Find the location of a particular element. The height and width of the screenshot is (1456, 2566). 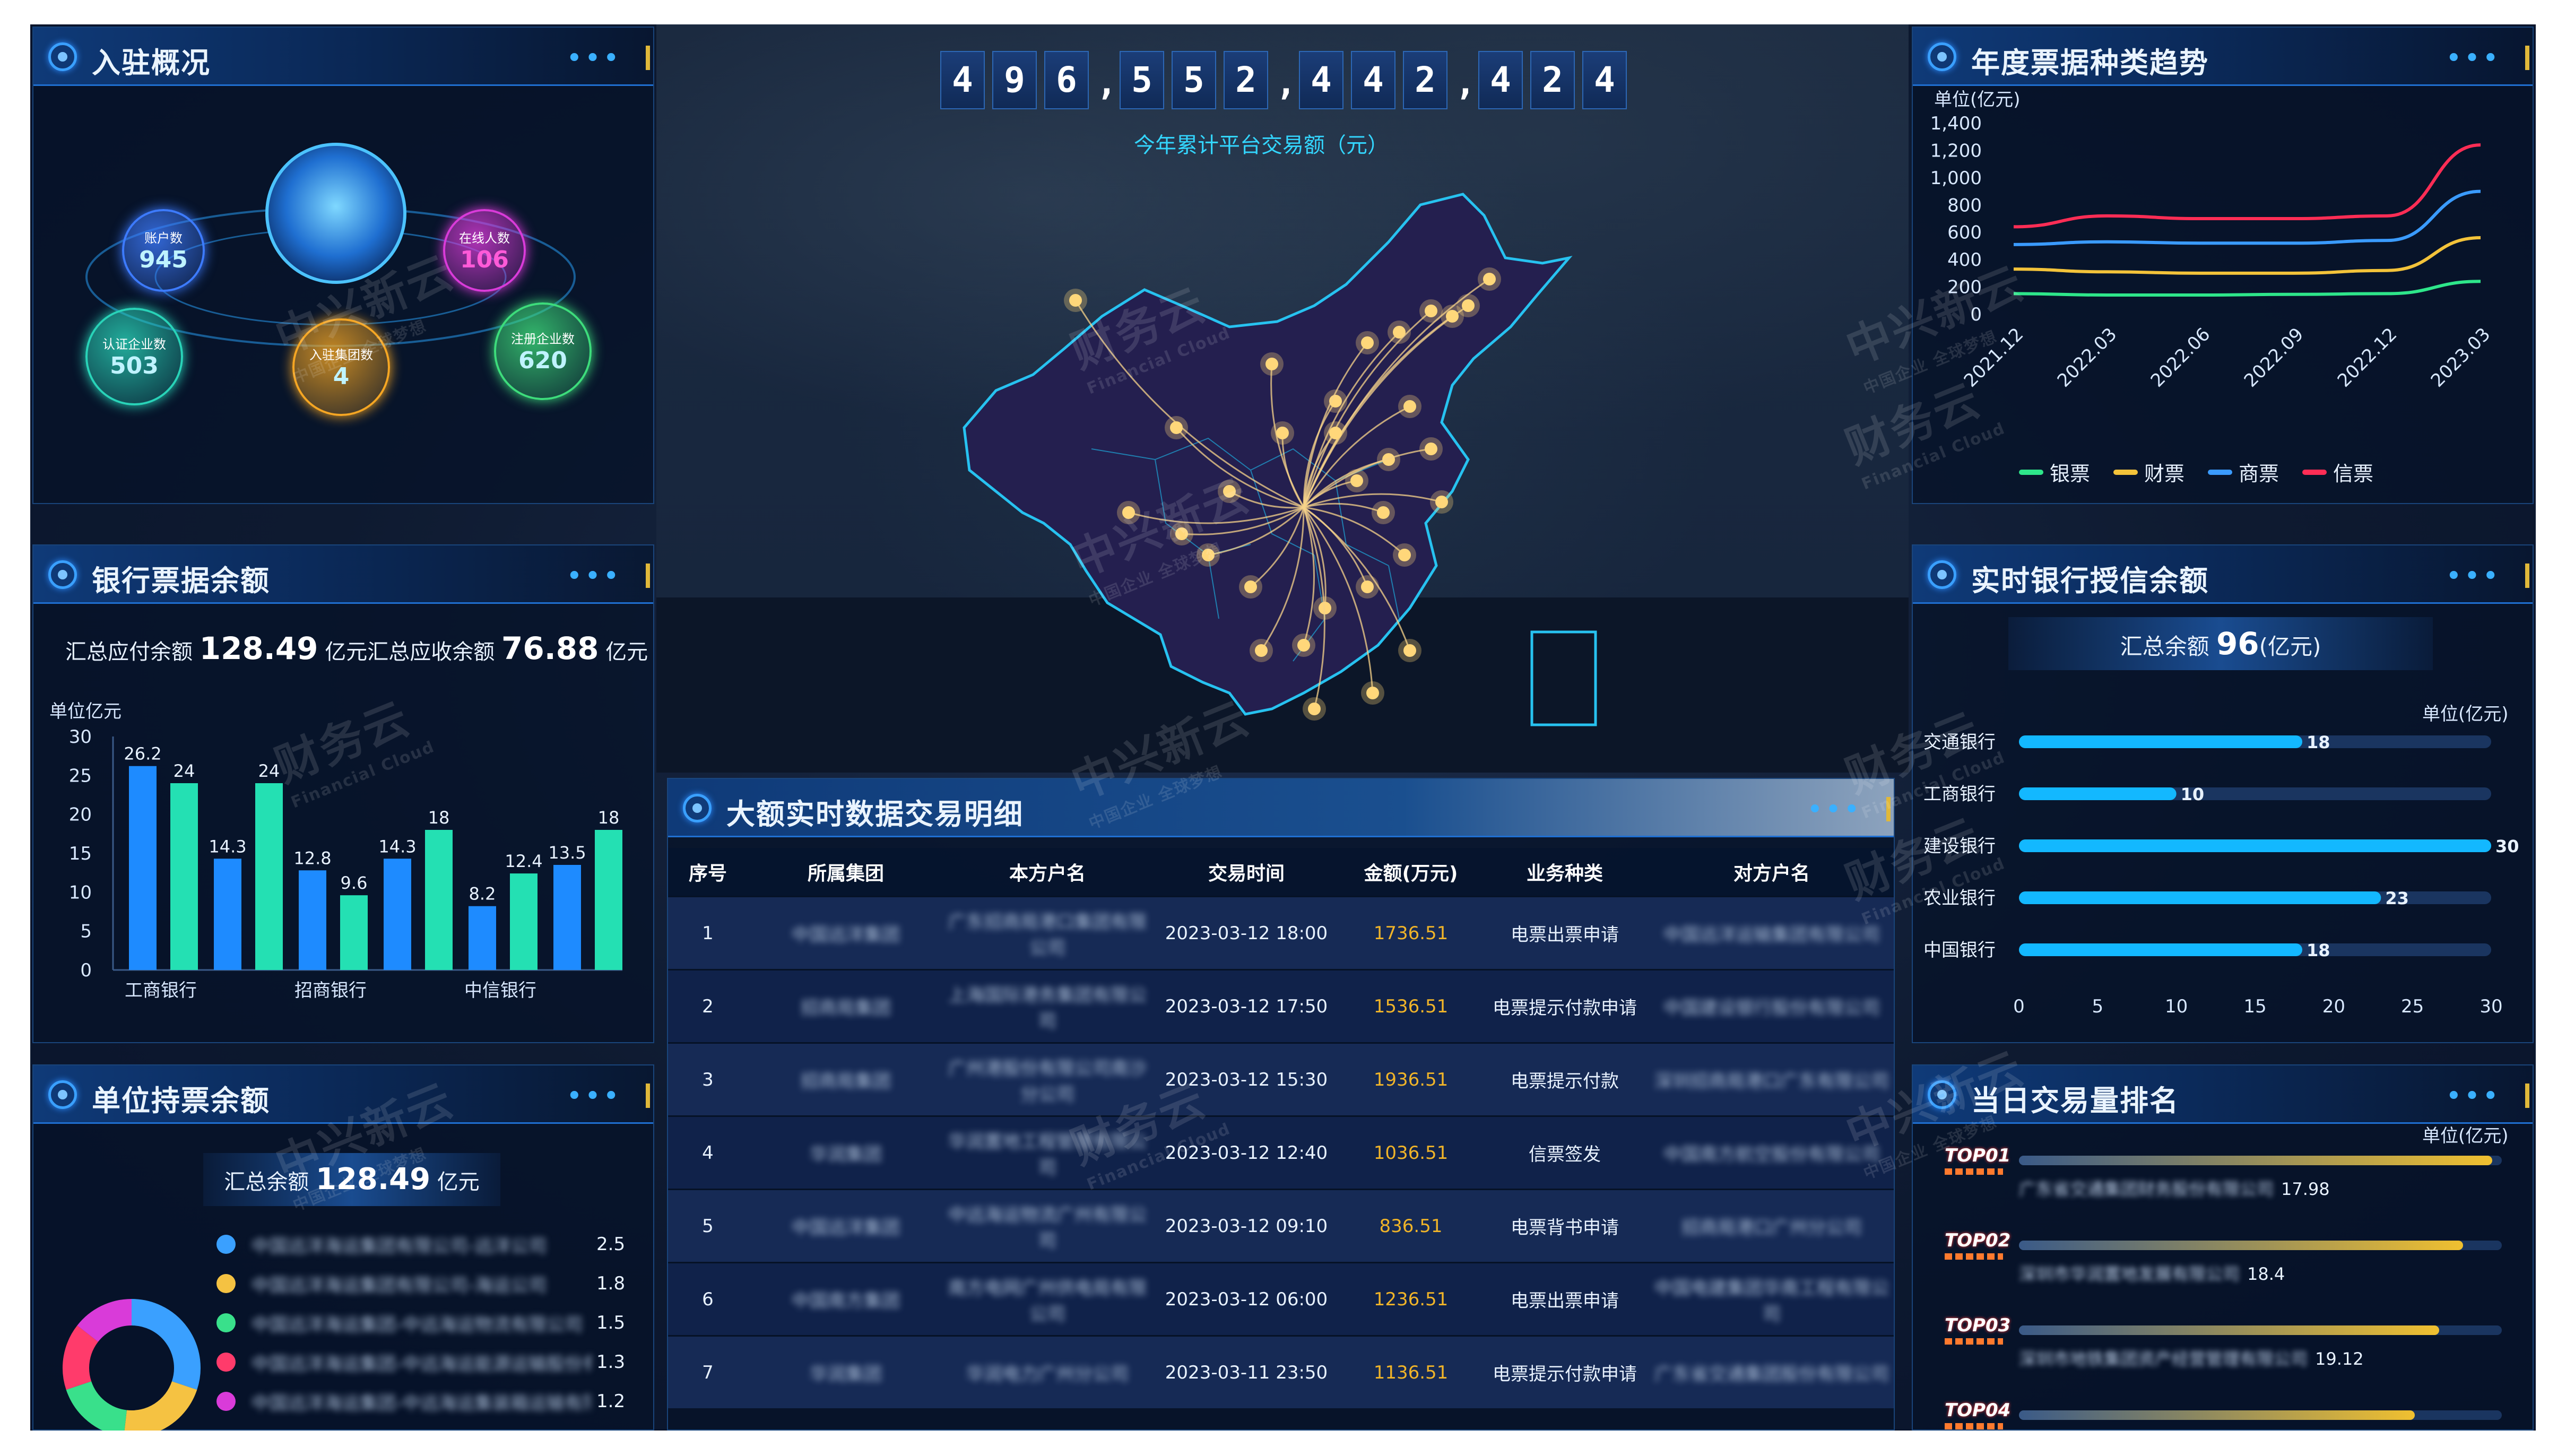

table-cell-amount: 836.51 is located at coordinates (1411, 1226).